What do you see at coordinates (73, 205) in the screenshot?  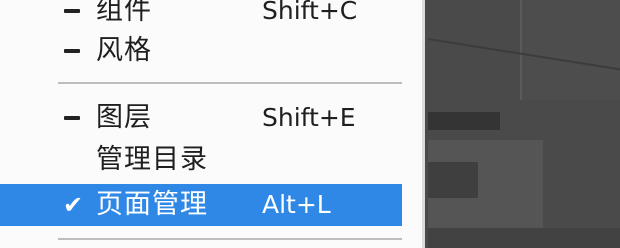 I see `checkmark-icon: ✔` at bounding box center [73, 205].